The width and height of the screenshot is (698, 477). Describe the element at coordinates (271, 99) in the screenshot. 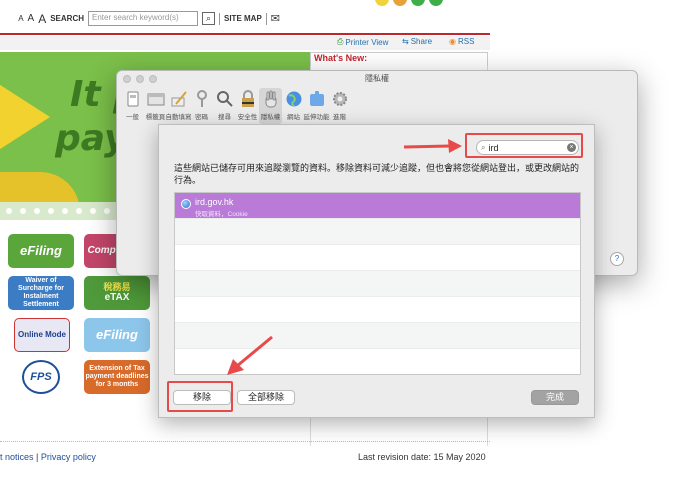

I see `hand-icon` at that location.